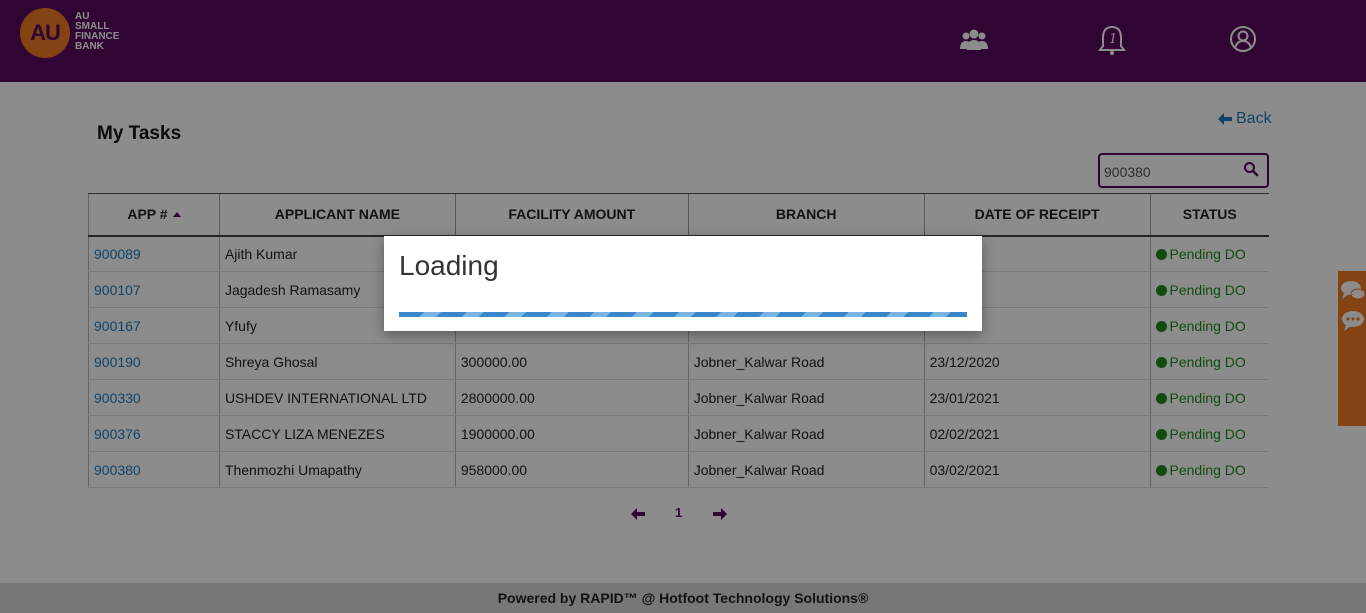  Describe the element at coordinates (683, 314) in the screenshot. I see `loading-progress-bar` at that location.